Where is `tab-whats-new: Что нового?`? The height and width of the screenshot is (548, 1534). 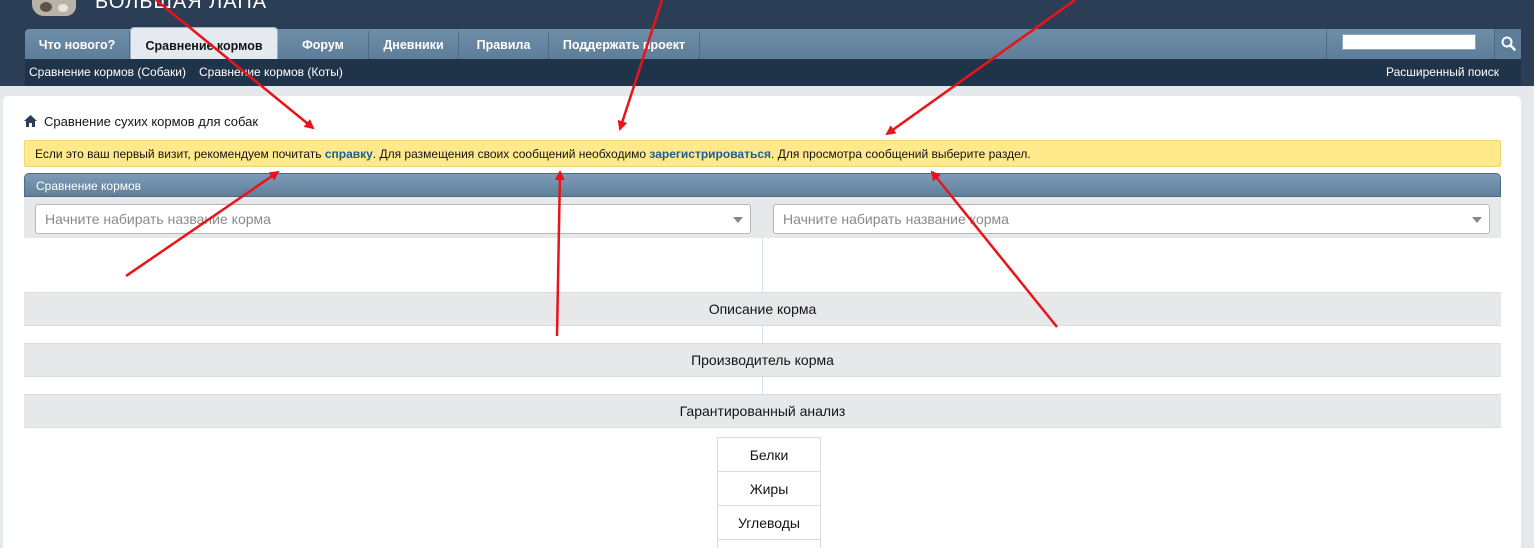
tab-whats-new: Что нового? is located at coordinates (77, 46).